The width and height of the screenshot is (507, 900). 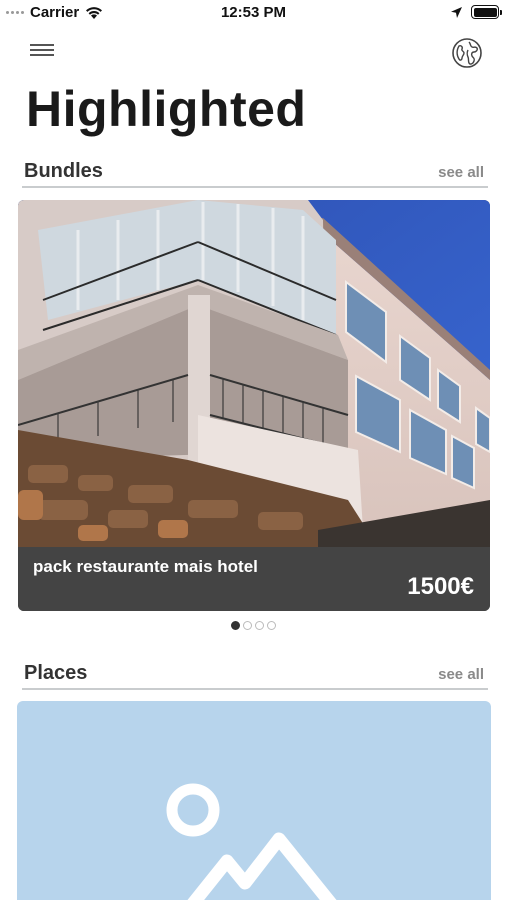 I want to click on page-title: Highlighted, so click(x=166, y=109).